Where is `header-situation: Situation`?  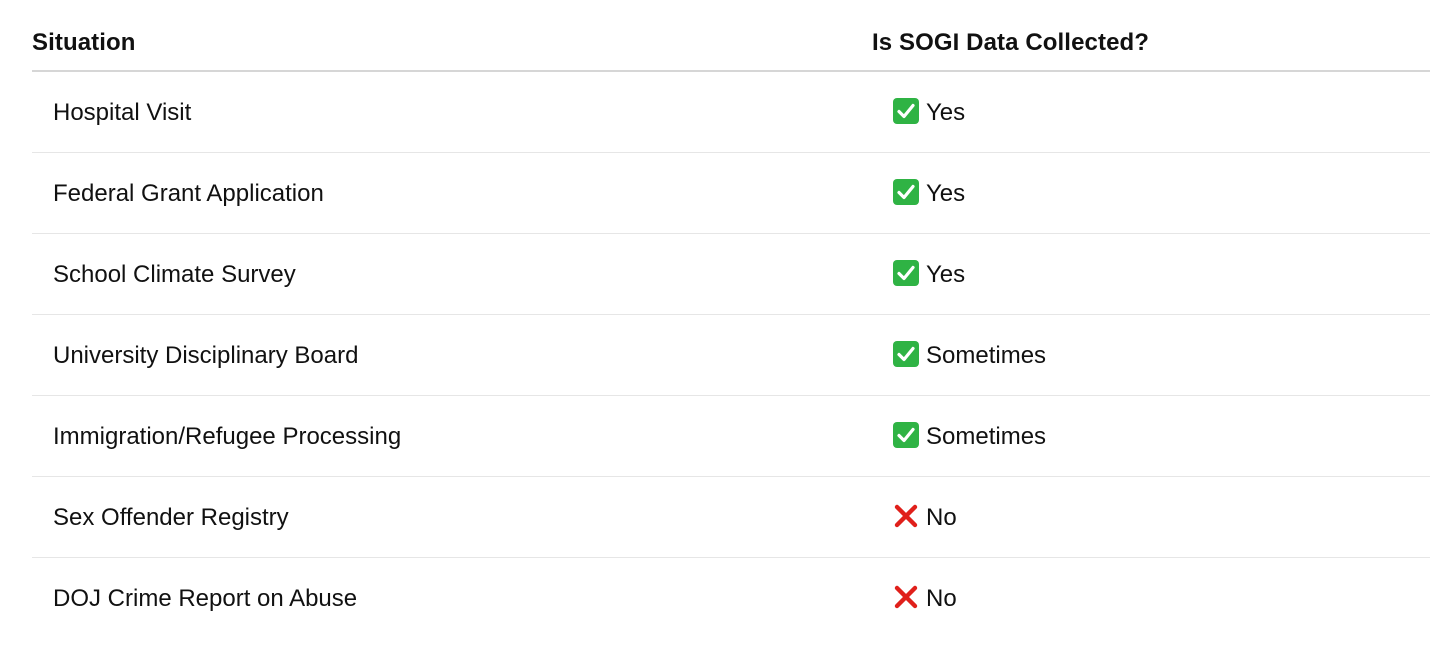 header-situation: Situation is located at coordinates (84, 42).